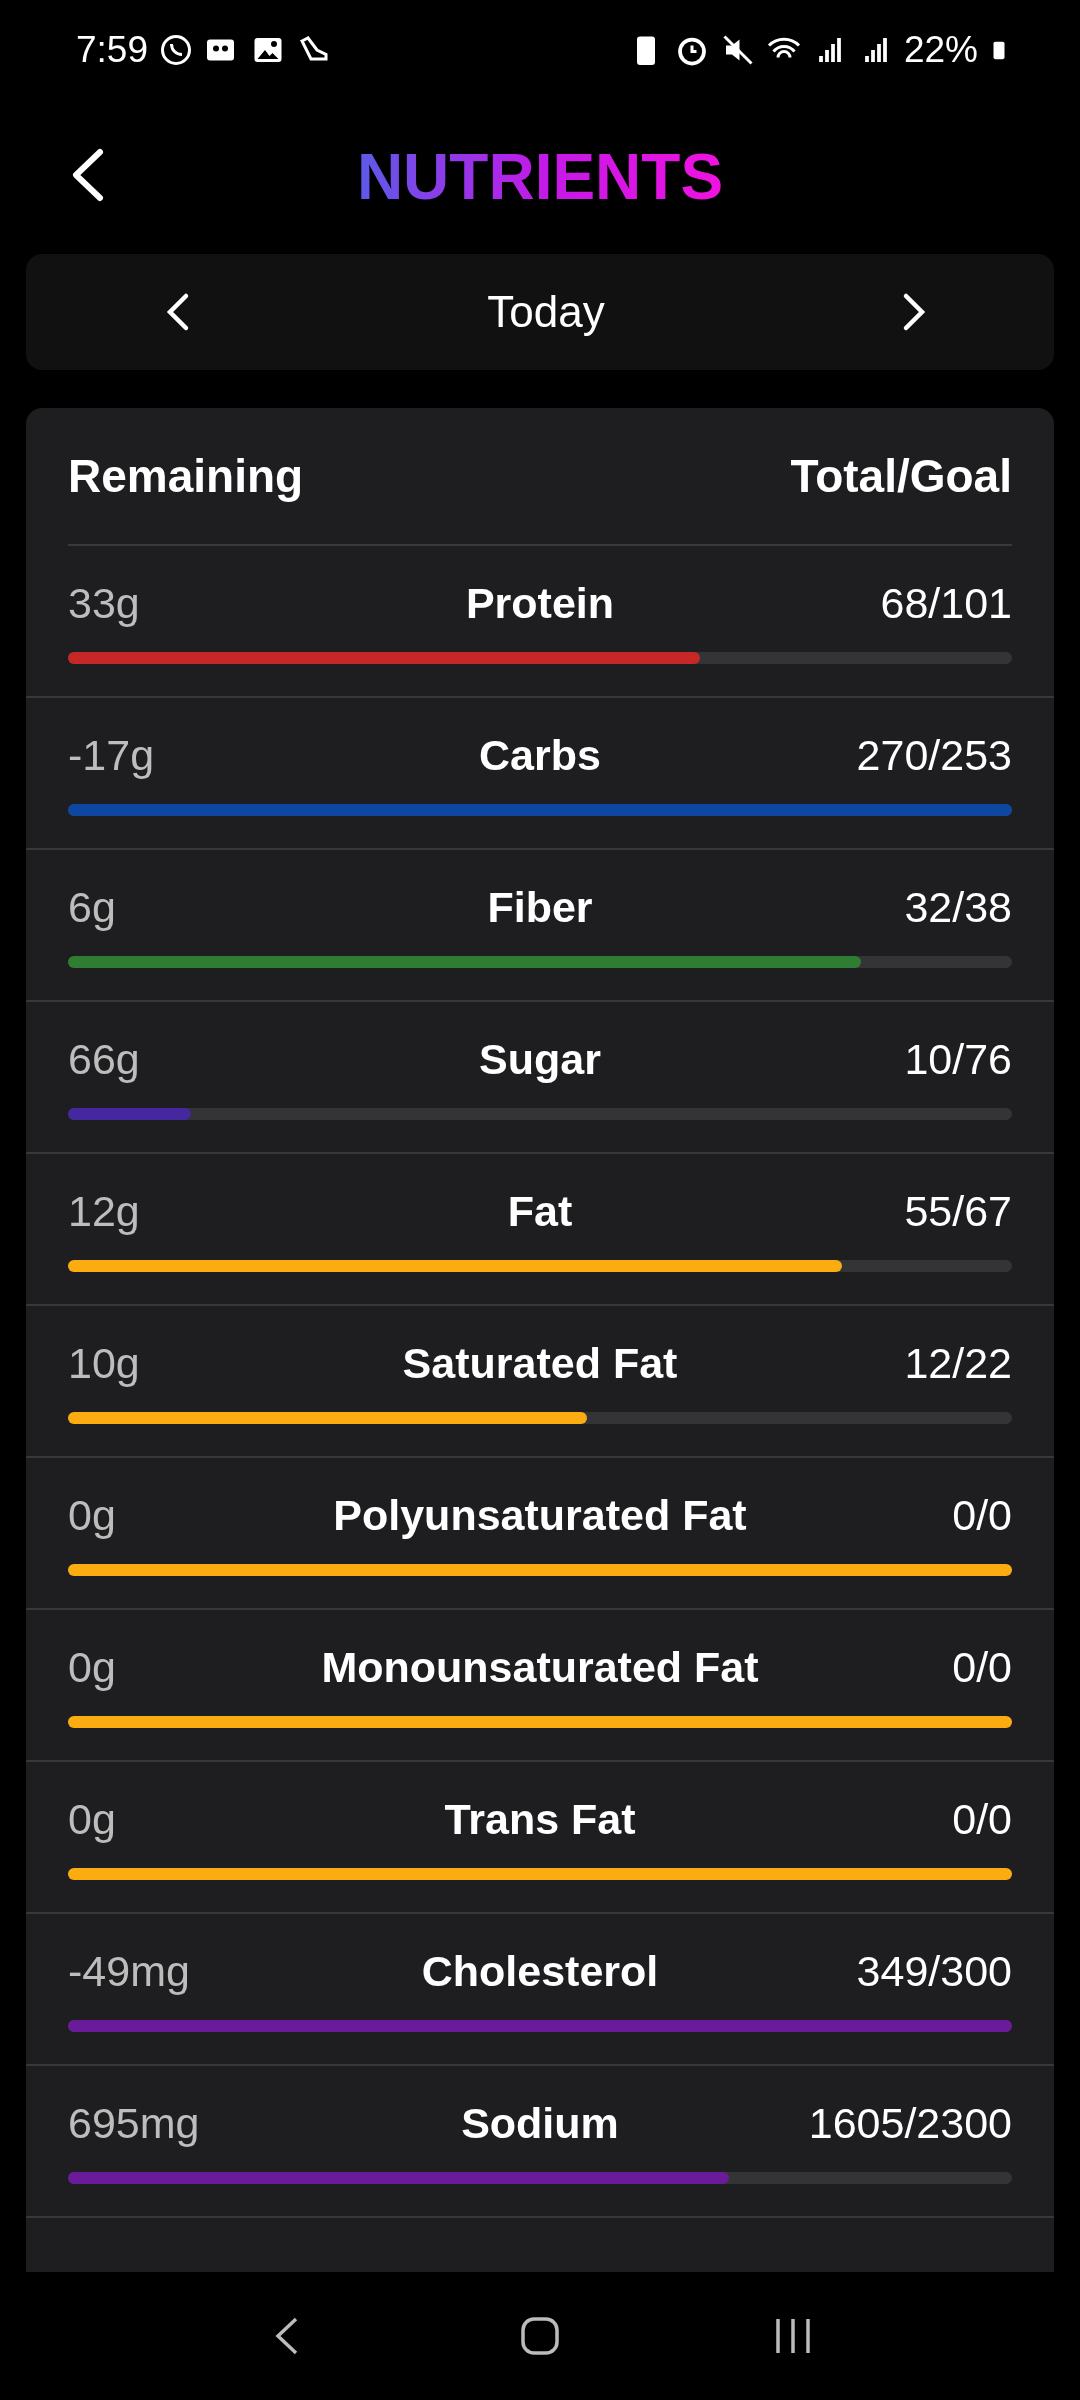  Describe the element at coordinates (940, 50) in the screenshot. I see `battery-percent: 22%` at that location.